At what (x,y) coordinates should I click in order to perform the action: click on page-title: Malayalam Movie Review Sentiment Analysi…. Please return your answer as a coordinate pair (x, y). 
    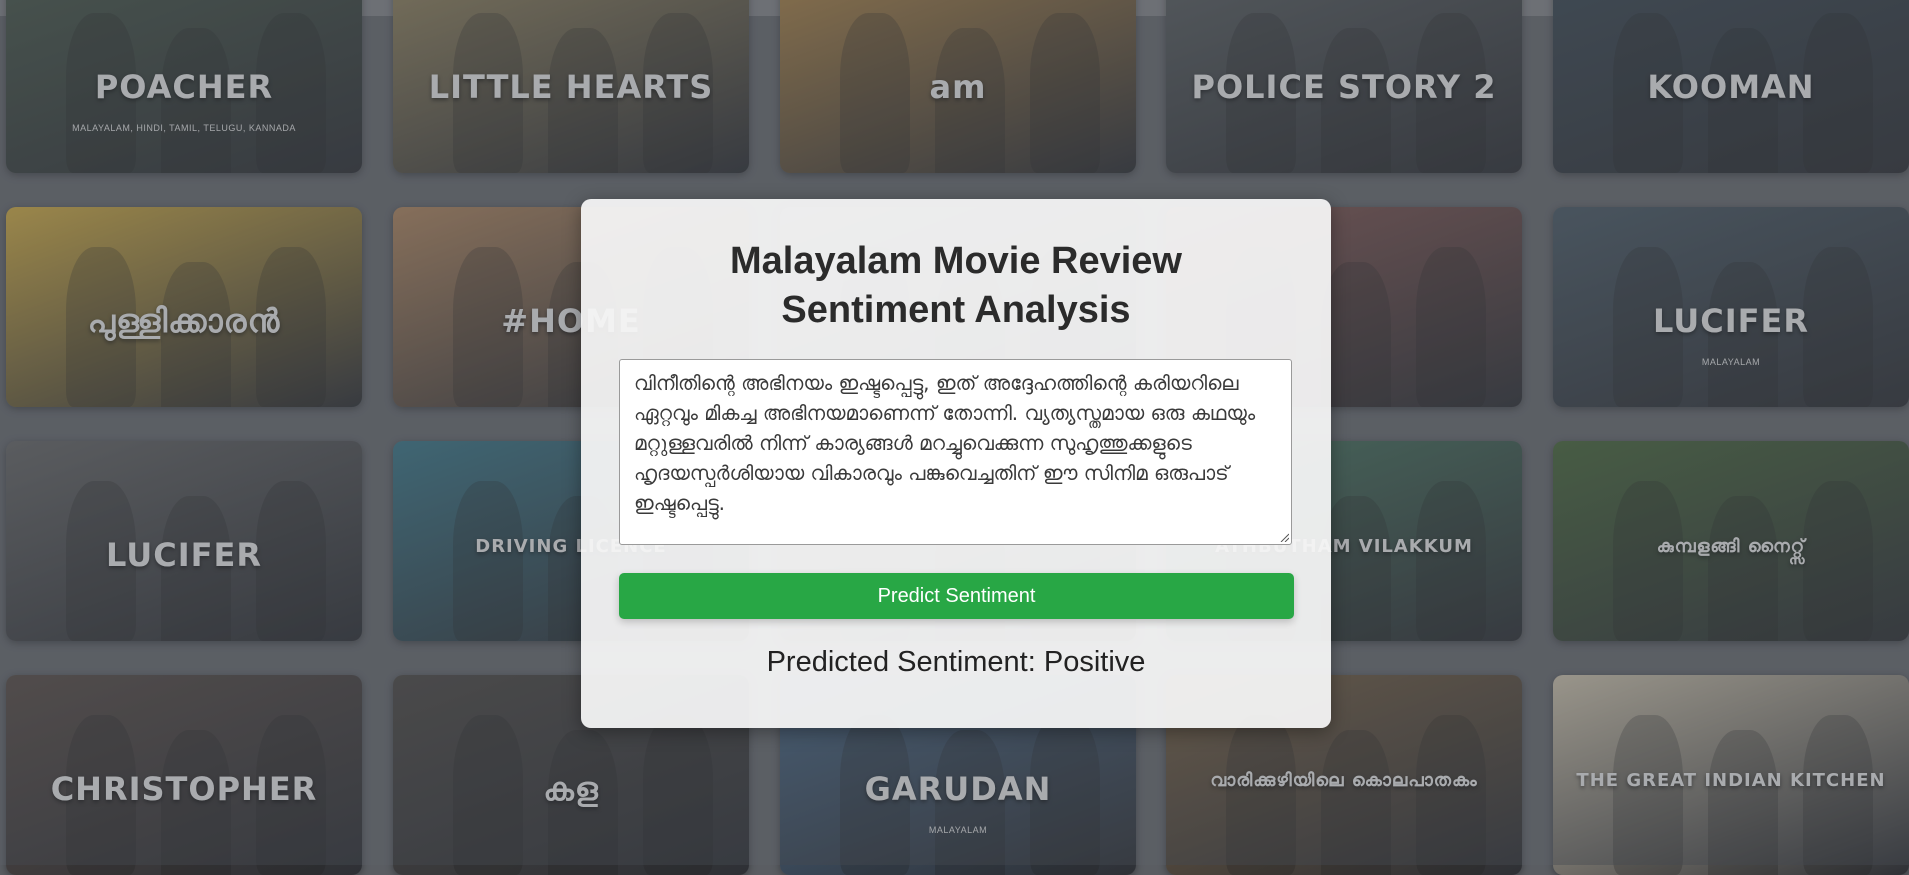
    Looking at the image, I should click on (956, 286).